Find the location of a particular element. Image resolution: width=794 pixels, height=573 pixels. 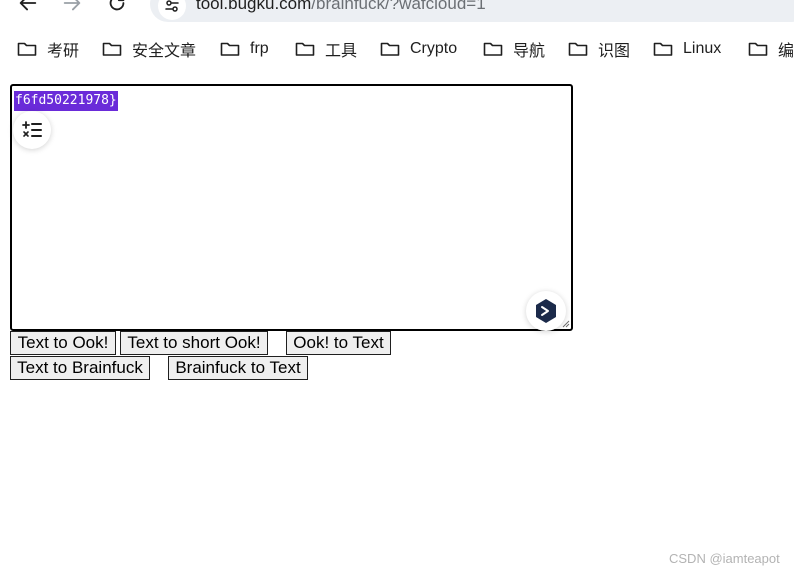

bookmark-image-recognition: 识图 is located at coordinates (599, 49).